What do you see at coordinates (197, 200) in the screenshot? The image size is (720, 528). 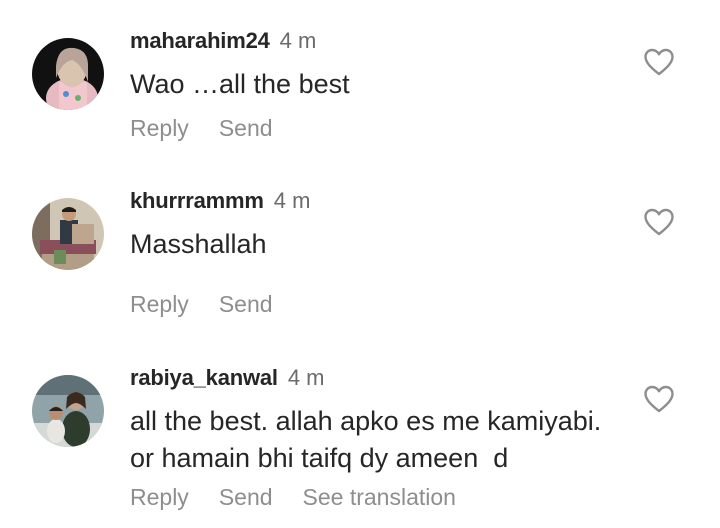 I see `username: khurrrammm` at bounding box center [197, 200].